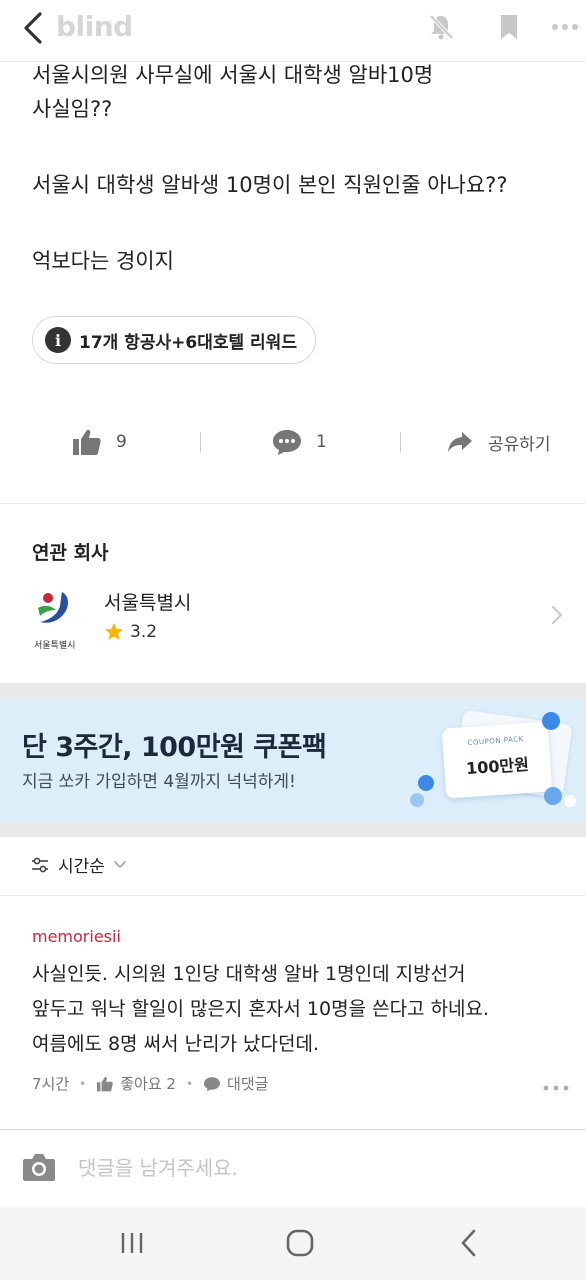 The height and width of the screenshot is (1280, 586). Describe the element at coordinates (144, 632) in the screenshot. I see `rating-value: 3.2` at that location.